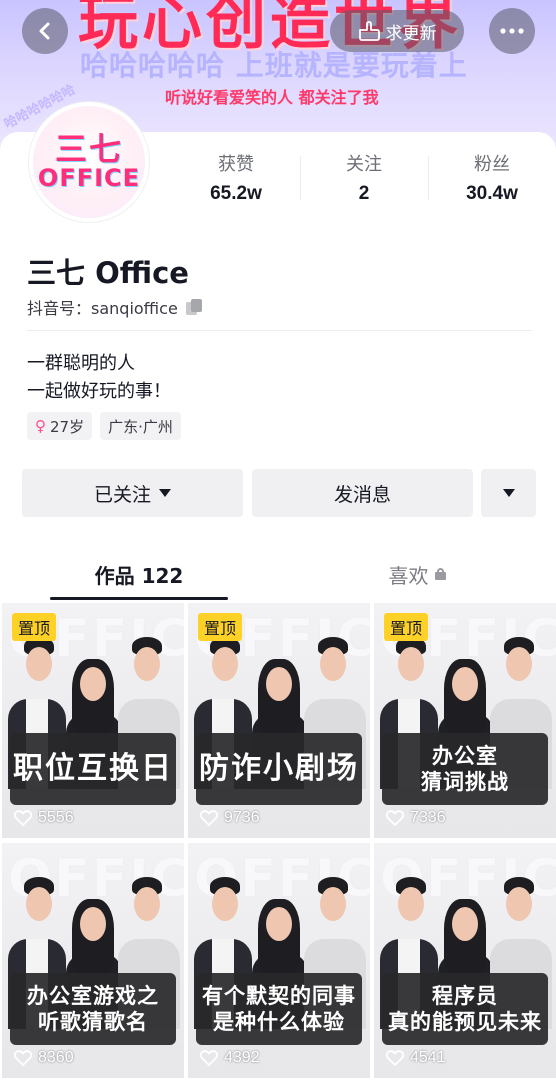 The width and height of the screenshot is (556, 1080). What do you see at coordinates (465, 769) in the screenshot?
I see `video-caption: 办公室 猜词挑战` at bounding box center [465, 769].